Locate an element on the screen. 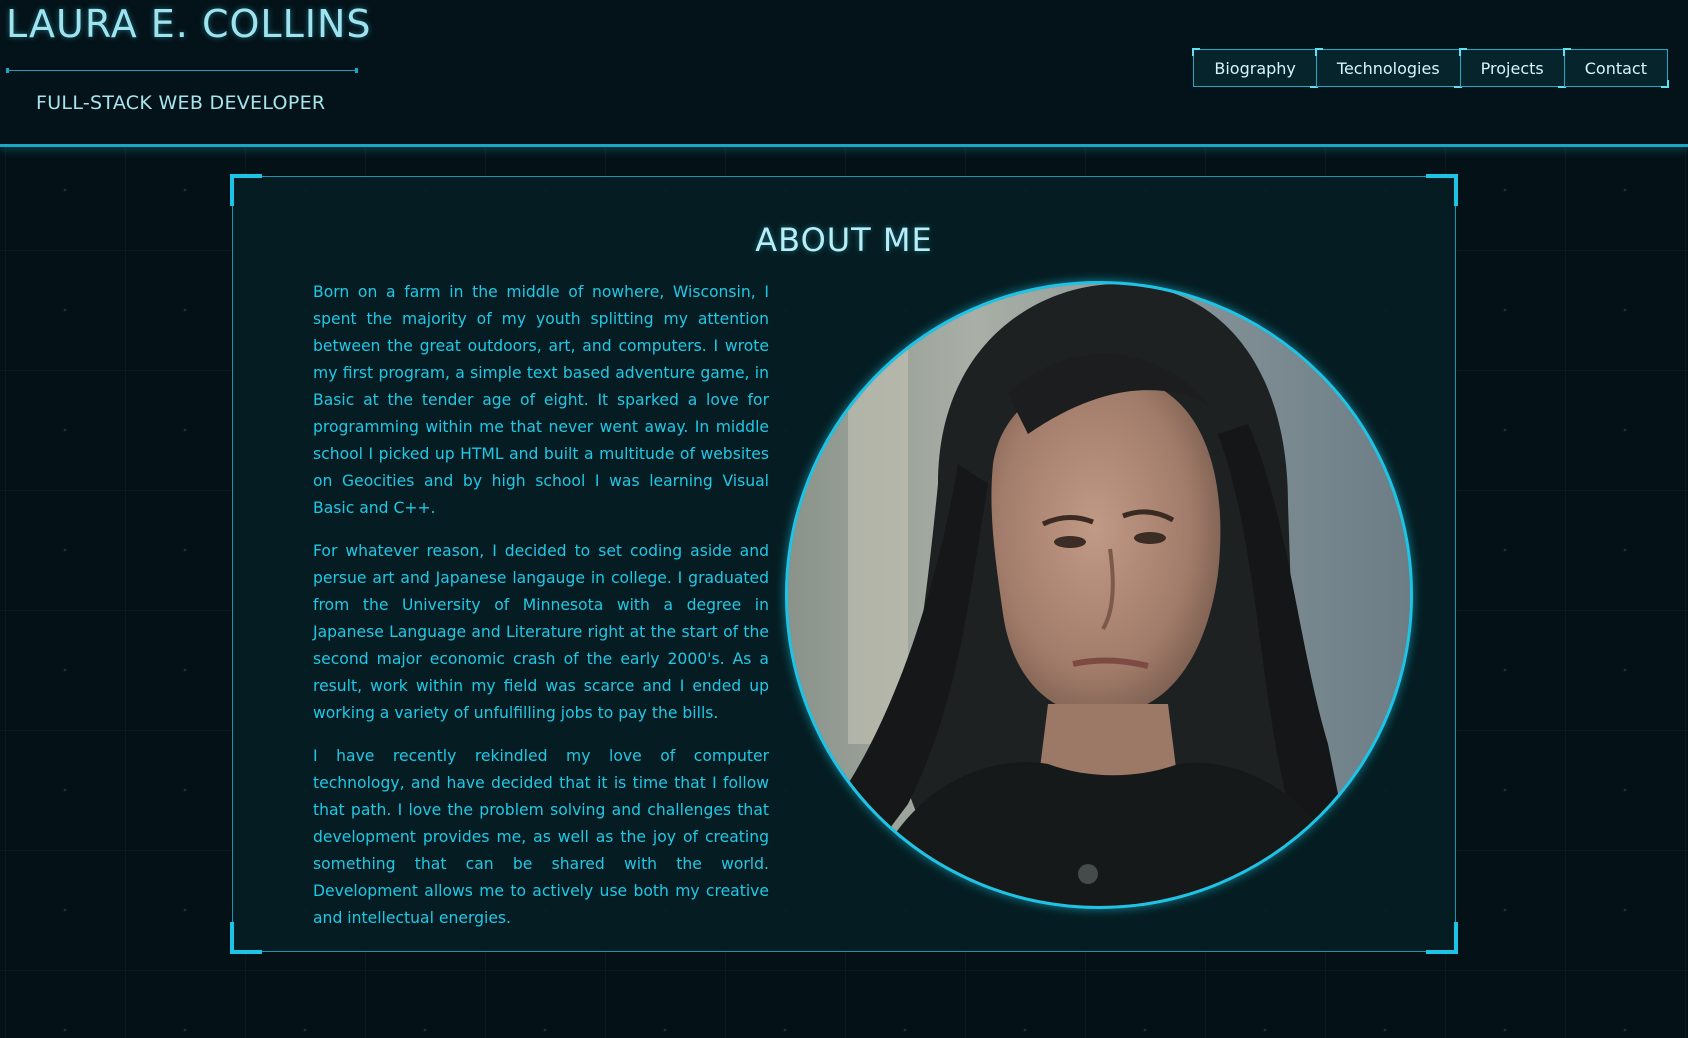  main-nav: Biography Technologies Projects Contact is located at coordinates (1431, 68).